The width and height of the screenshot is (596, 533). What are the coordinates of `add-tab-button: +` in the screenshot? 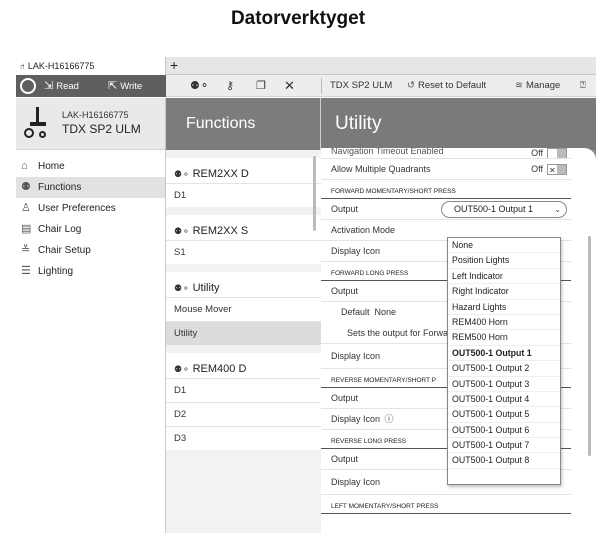 It's located at (174, 66).